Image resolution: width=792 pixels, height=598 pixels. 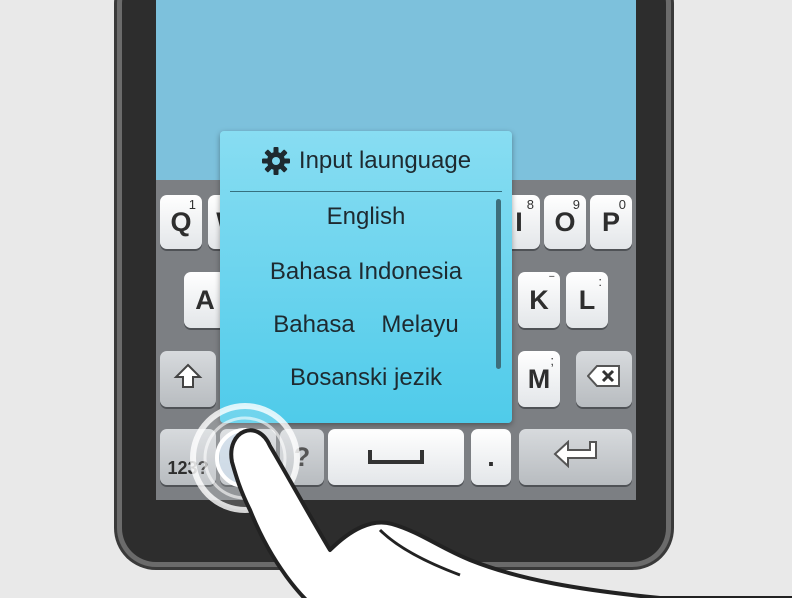 What do you see at coordinates (366, 378) in the screenshot?
I see `language-option-bosanski-jezik: Bosanski jezik` at bounding box center [366, 378].